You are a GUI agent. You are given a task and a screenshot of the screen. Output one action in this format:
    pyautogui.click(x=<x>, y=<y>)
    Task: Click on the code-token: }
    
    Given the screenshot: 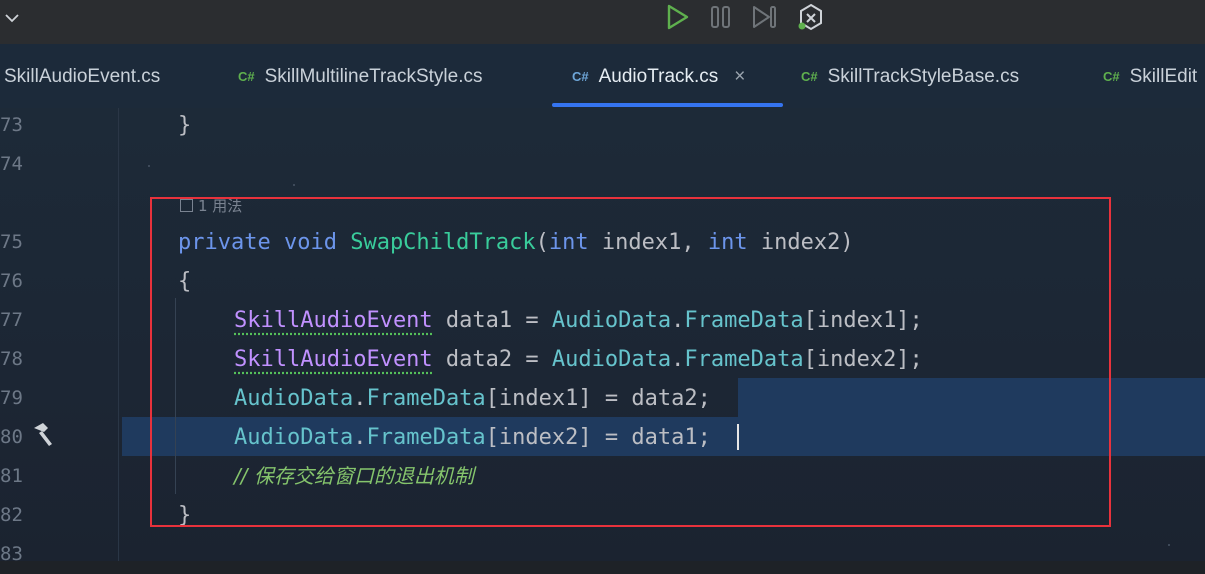 What is the action you would take?
    pyautogui.click(x=184, y=125)
    